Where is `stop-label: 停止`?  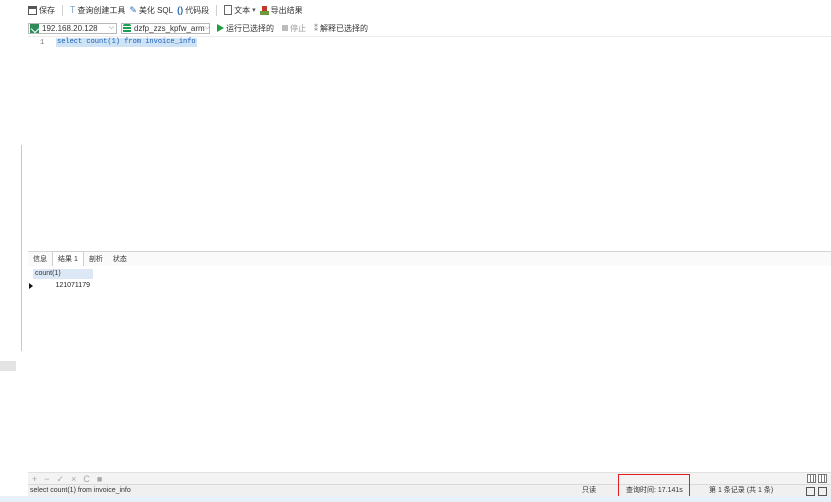
stop-label: 停止 is located at coordinates (298, 28).